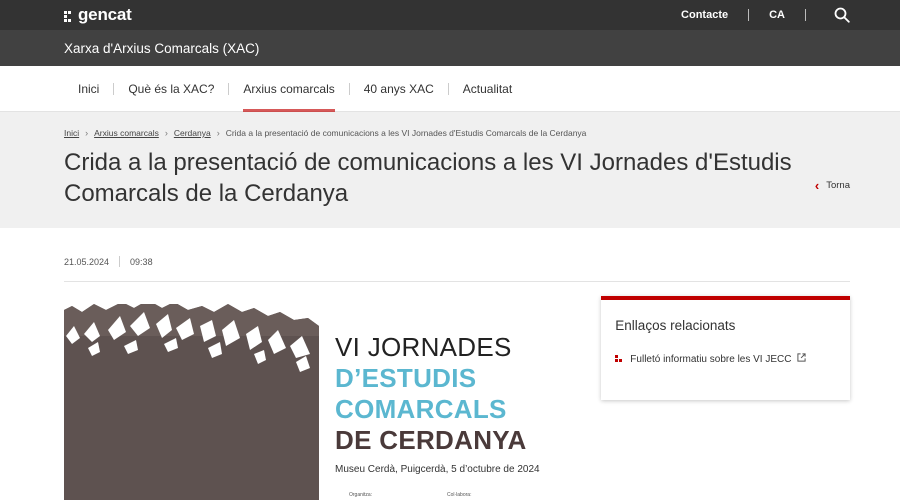 Image resolution: width=900 pixels, height=500 pixels. Describe the element at coordinates (817, 185) in the screenshot. I see `chevron-left-icon: ‹` at that location.